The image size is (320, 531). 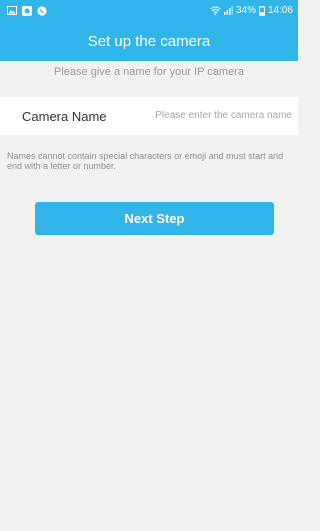 I want to click on status-bar: 34% 14:06, so click(x=149, y=10).